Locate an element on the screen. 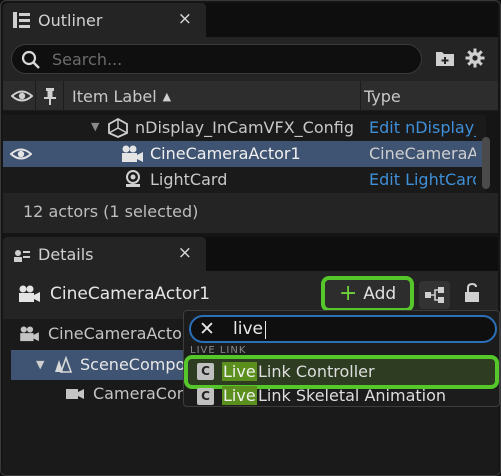  sort-ascending-icon: ▲ is located at coordinates (167, 96).